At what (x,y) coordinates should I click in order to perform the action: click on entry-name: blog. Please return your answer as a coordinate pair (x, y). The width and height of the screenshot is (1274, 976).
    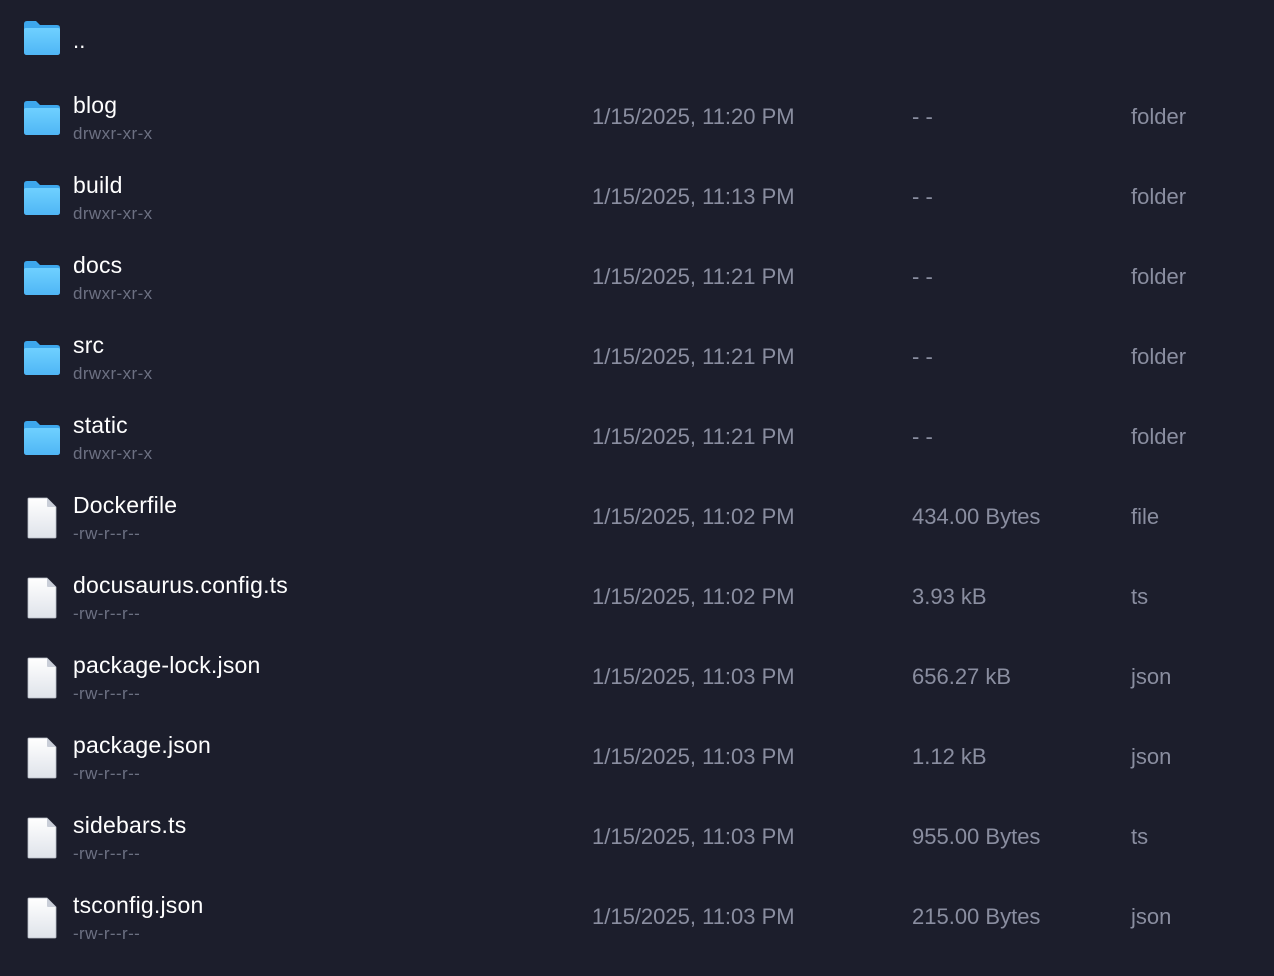
    Looking at the image, I should click on (95, 105).